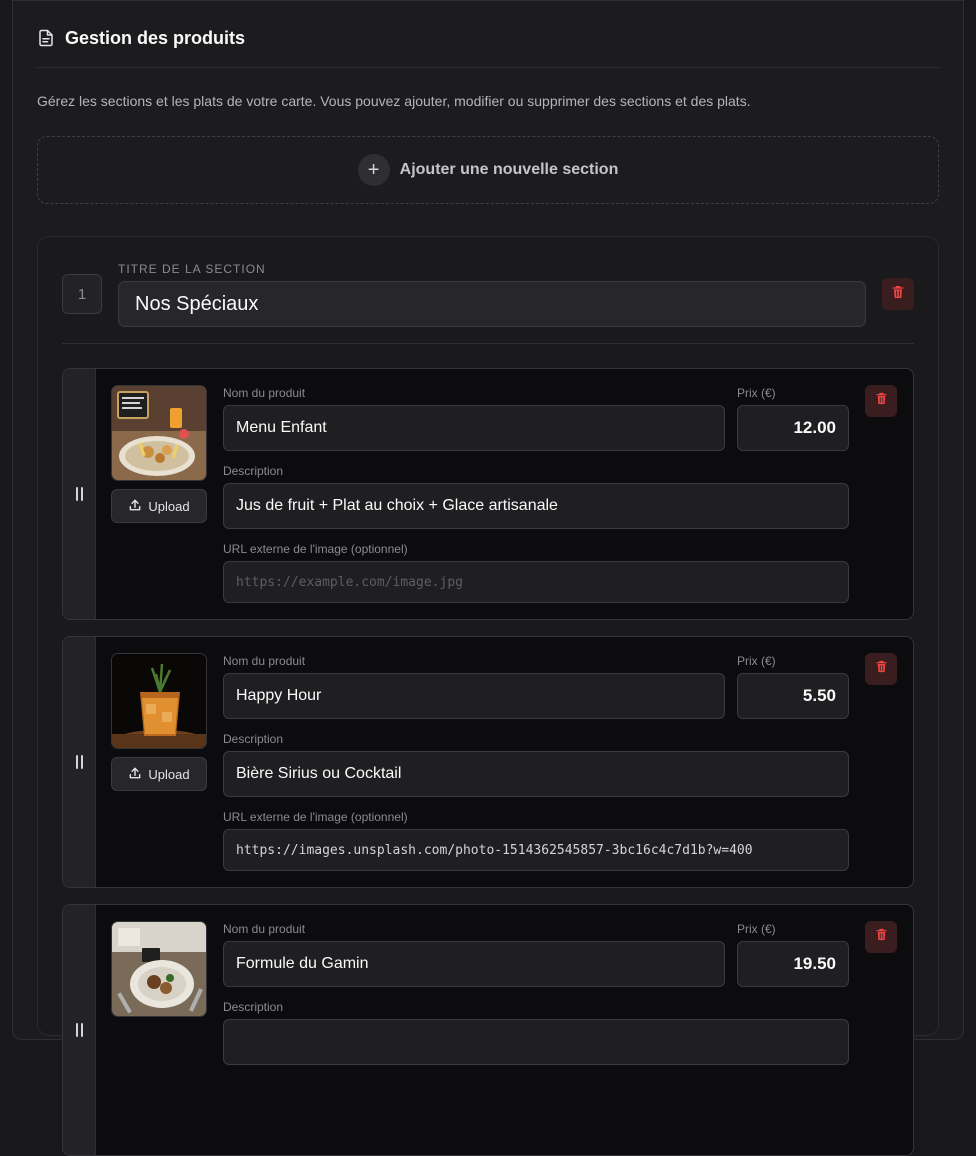  Describe the element at coordinates (793, 964) in the screenshot. I see `product-price-input: 19.50` at that location.